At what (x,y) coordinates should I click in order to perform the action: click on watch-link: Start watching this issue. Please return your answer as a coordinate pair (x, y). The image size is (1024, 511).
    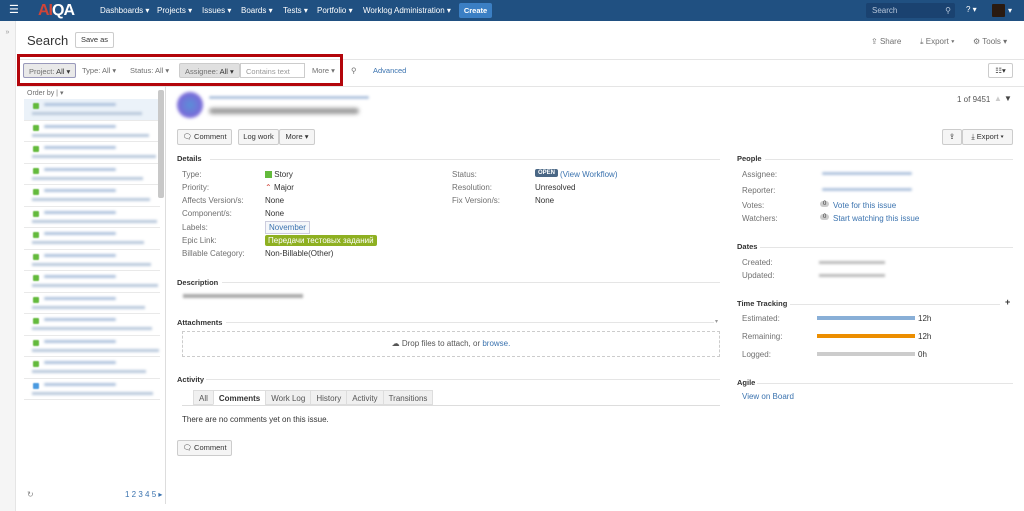
    Looking at the image, I should click on (876, 218).